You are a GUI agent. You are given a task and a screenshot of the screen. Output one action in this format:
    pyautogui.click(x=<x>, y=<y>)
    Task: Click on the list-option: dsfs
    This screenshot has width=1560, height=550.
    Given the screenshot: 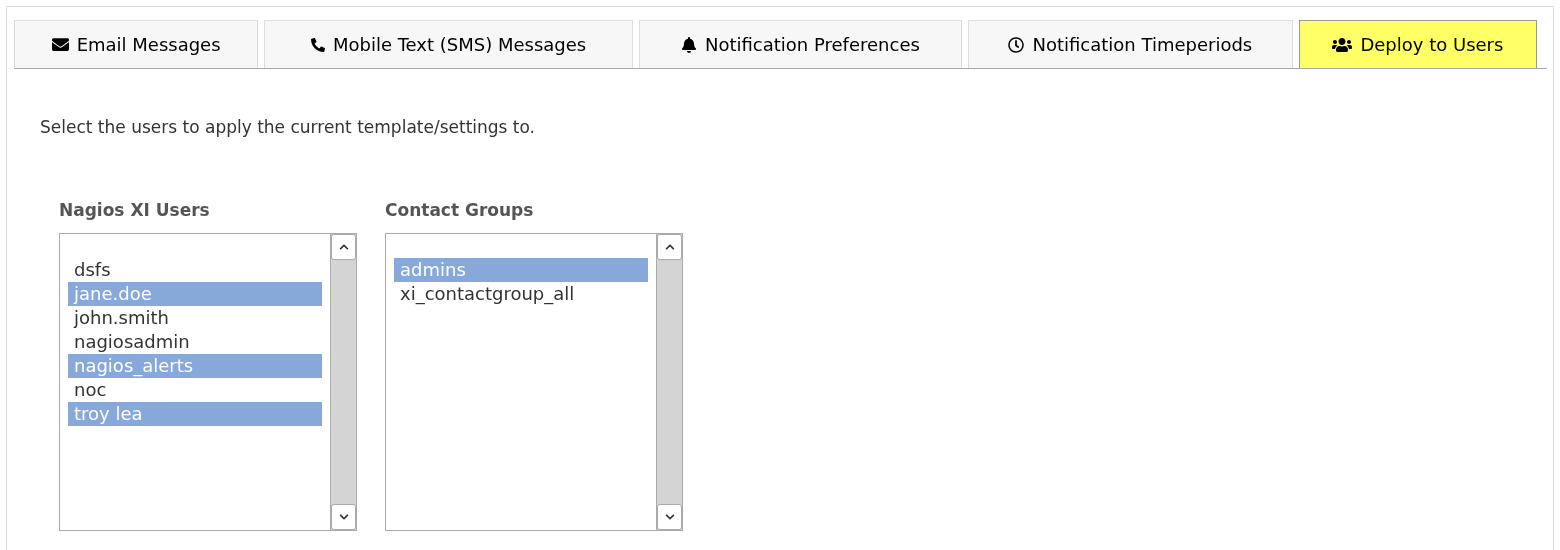 What is the action you would take?
    pyautogui.click(x=195, y=270)
    